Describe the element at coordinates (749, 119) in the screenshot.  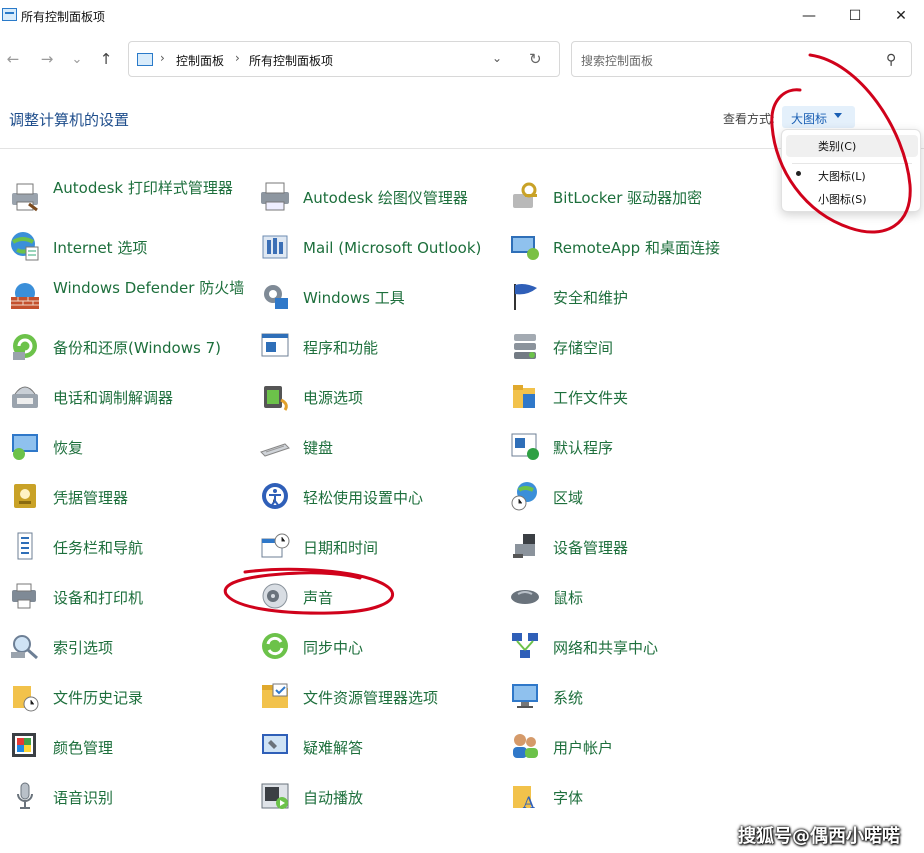
I see `view-by-label: 查看方式:` at that location.